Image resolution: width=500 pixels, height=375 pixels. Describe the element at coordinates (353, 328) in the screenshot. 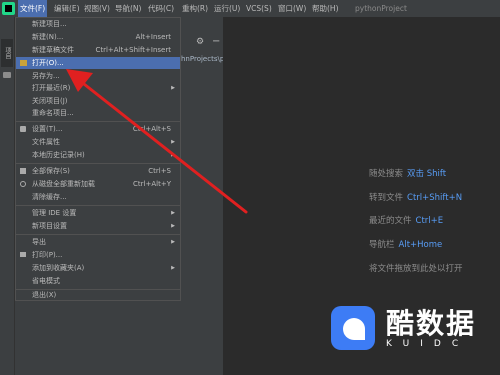

I see `watermark-logo-icon` at that location.